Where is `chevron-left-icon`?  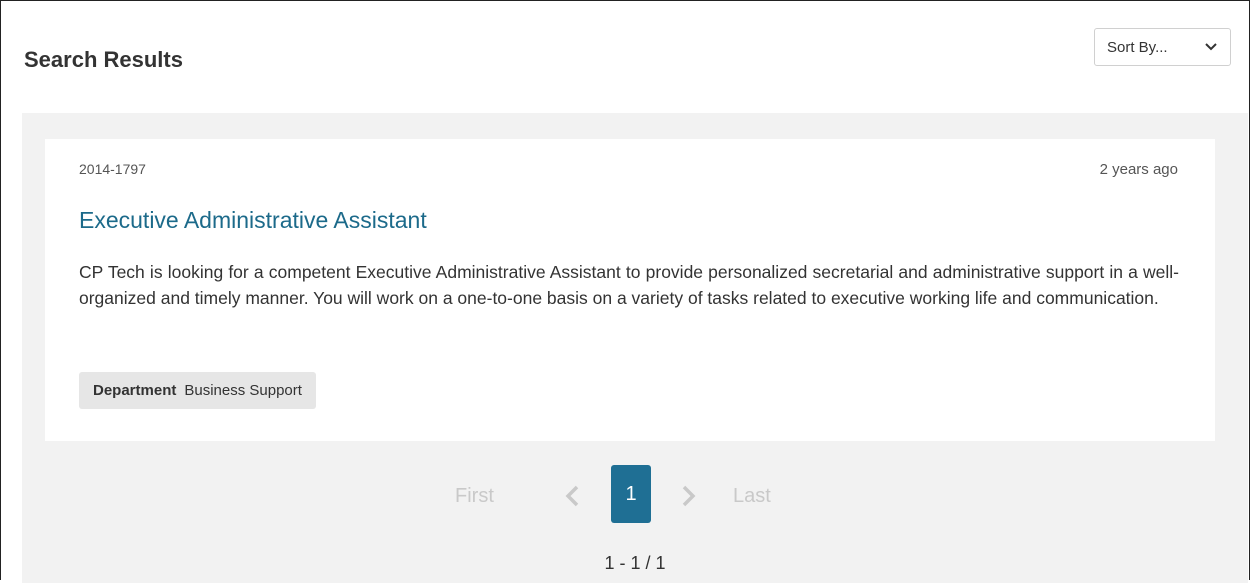
chevron-left-icon is located at coordinates (572, 496).